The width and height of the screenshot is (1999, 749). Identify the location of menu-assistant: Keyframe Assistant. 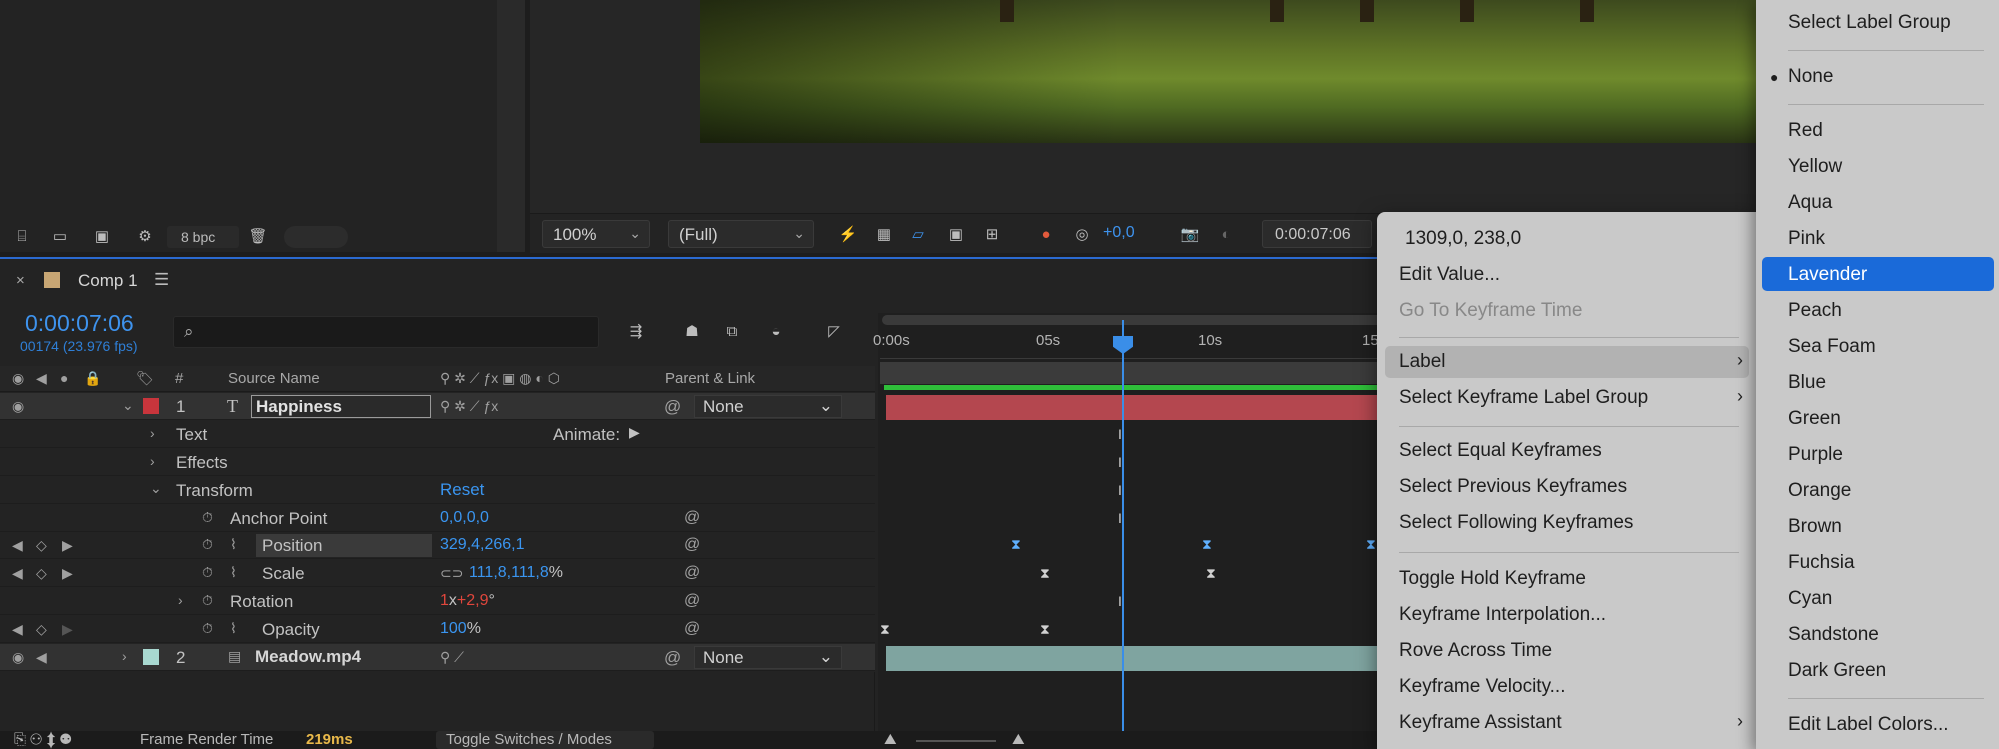
(1480, 723).